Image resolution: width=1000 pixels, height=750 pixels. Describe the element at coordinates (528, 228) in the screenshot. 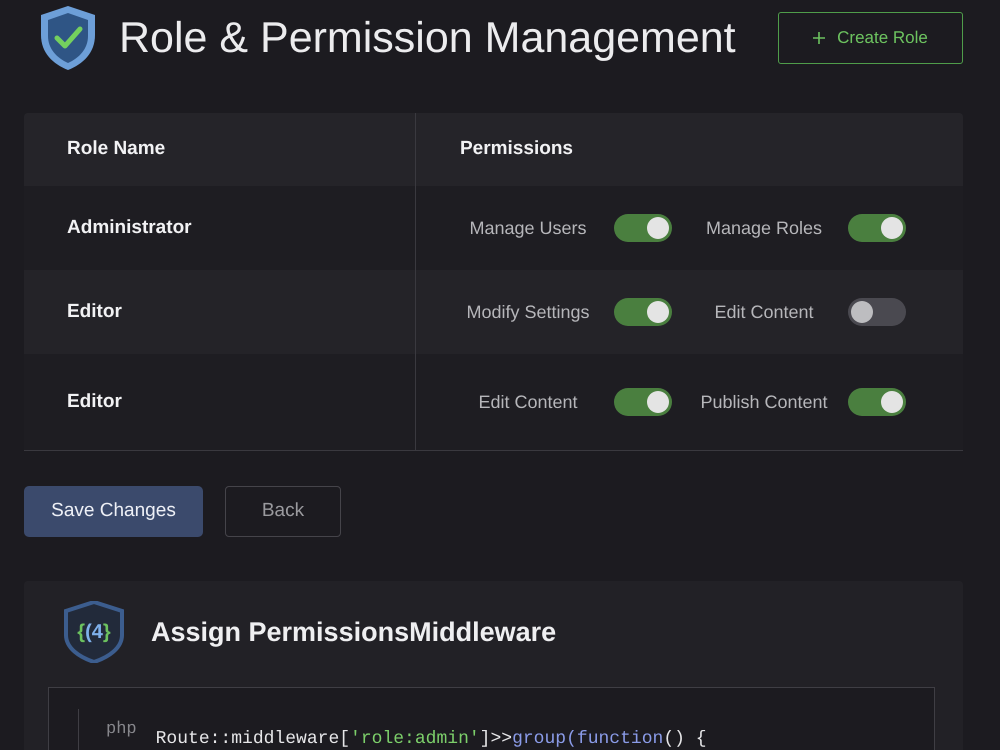

I see `permission-label: Manage Users` at that location.